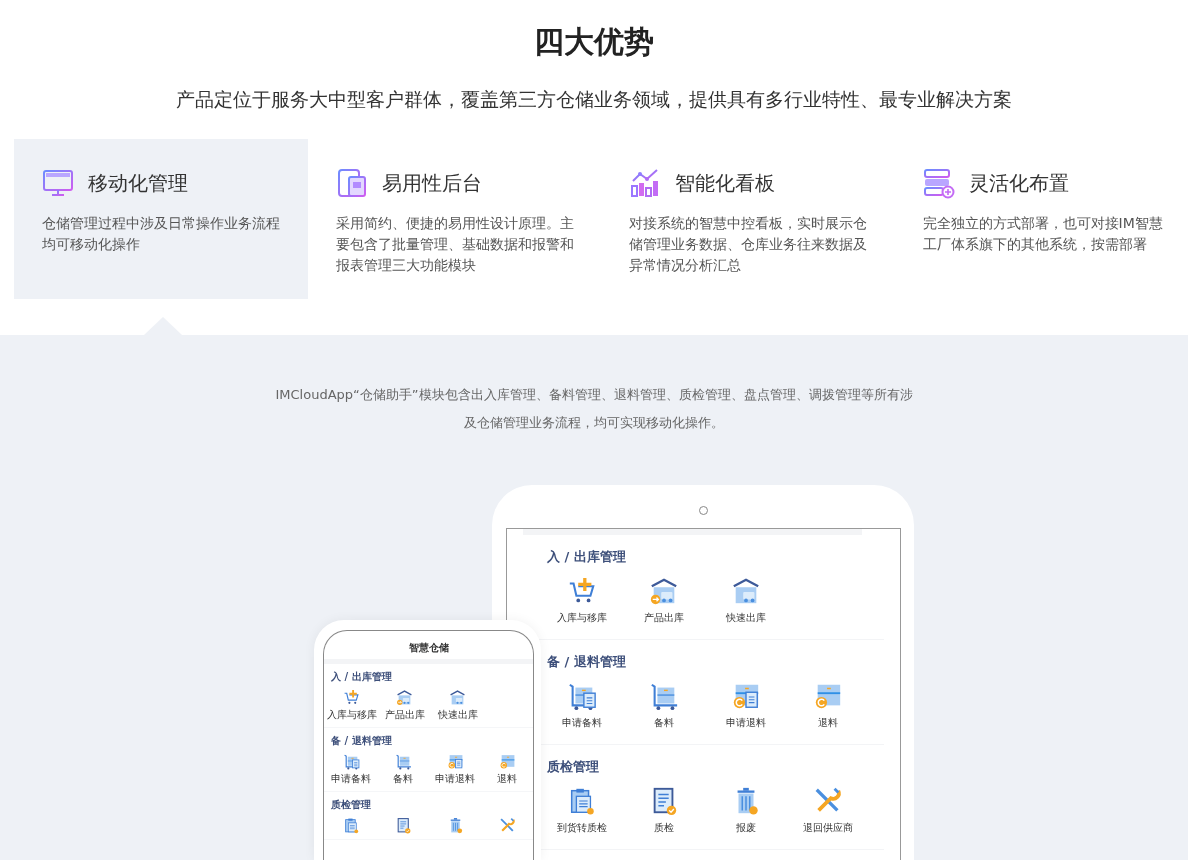 Image resolution: width=1188 pixels, height=860 pixels. I want to click on intro-text: IMCloudApp“仓储助手”模块包含出入库管理、备料管理、退料管理、质检管理、盘点管理、调拨管理等所有涉, so click(594, 395).